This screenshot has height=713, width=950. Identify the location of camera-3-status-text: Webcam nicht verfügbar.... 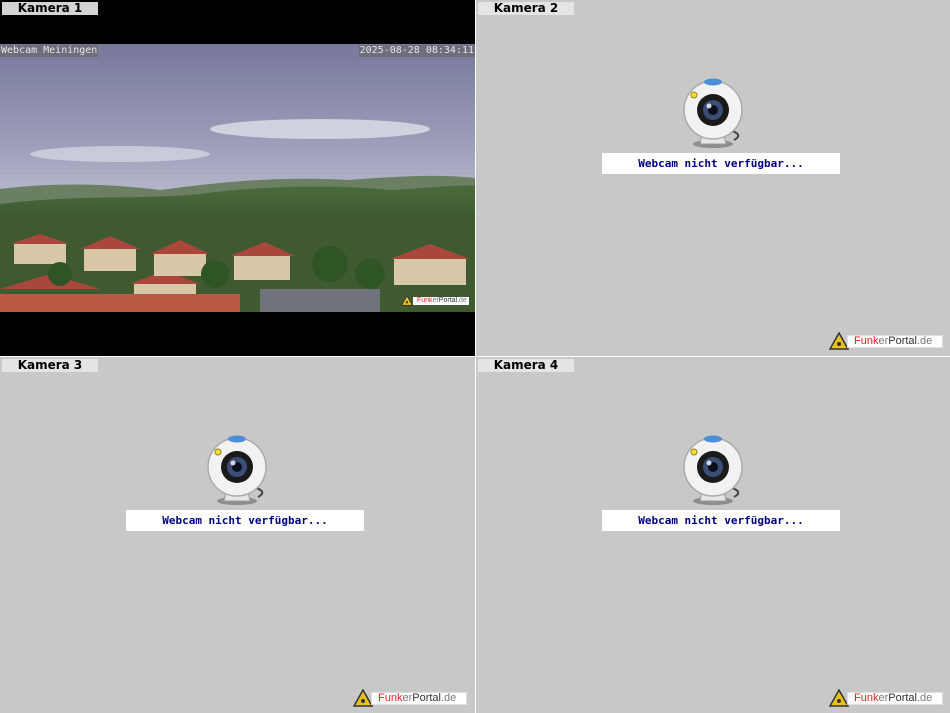
(245, 520).